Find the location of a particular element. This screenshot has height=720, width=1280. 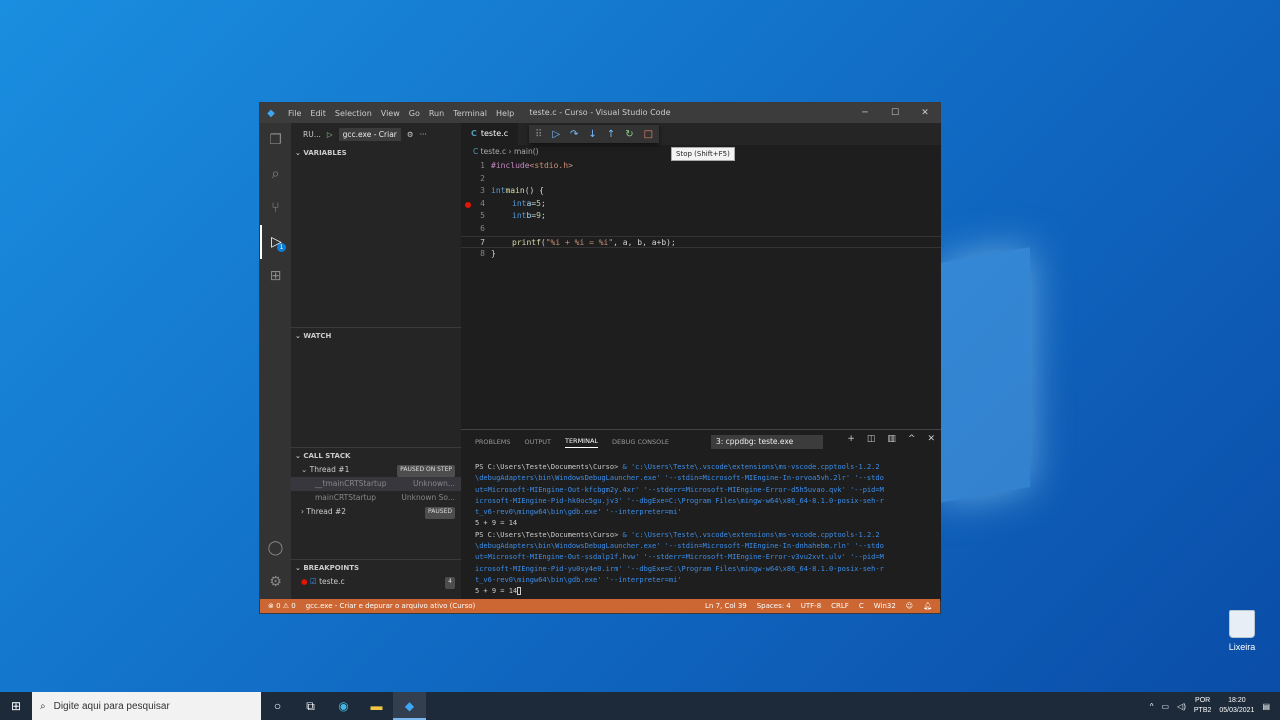

minimize-button: ─ is located at coordinates (865, 113).